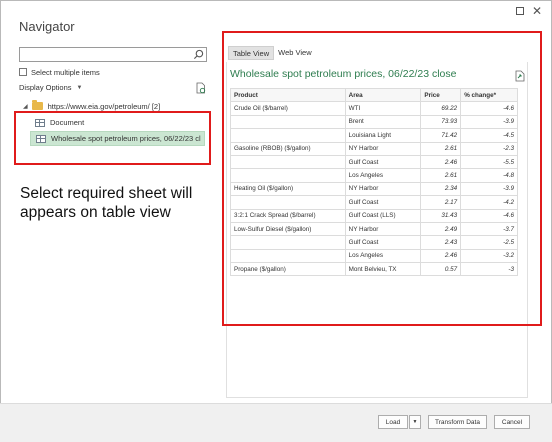  Describe the element at coordinates (104, 106) in the screenshot. I see `tree-root-label: https://www.eia.gov/petroleum/ [2]` at that location.